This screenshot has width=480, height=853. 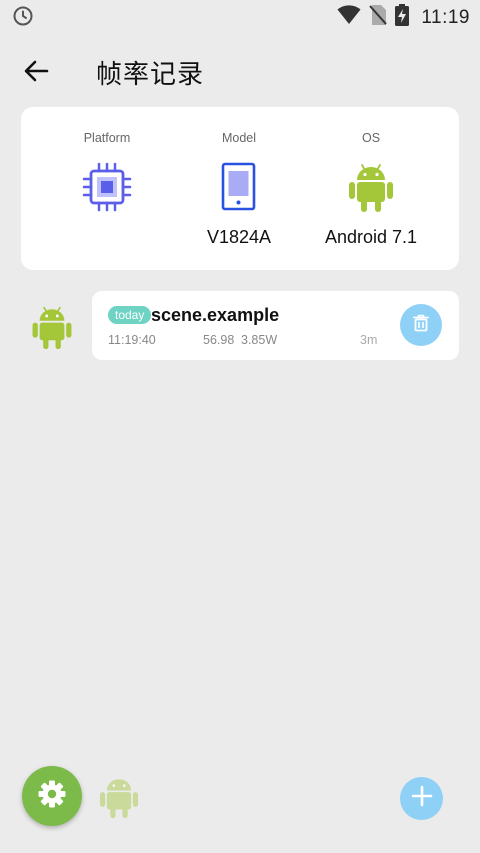 I want to click on app-bar: 帧率记录, so click(x=240, y=70).